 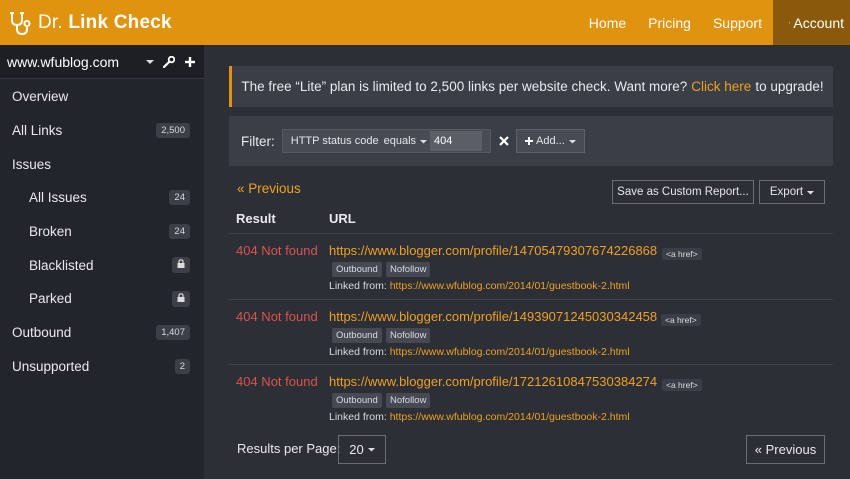 What do you see at coordinates (818, 22) in the screenshot?
I see `account-label: Account` at bounding box center [818, 22].